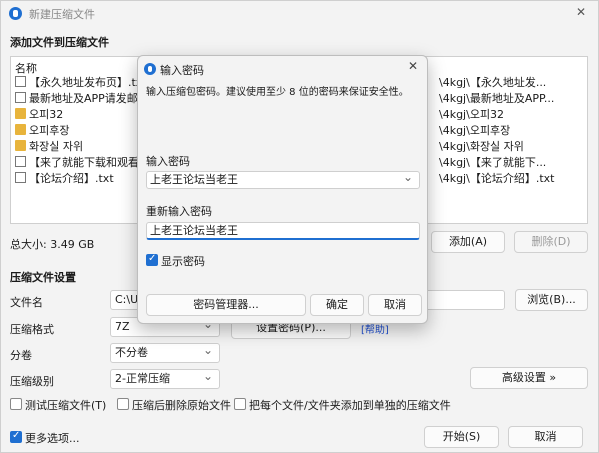  I want to click on test-archive-checkbox, so click(16, 404).